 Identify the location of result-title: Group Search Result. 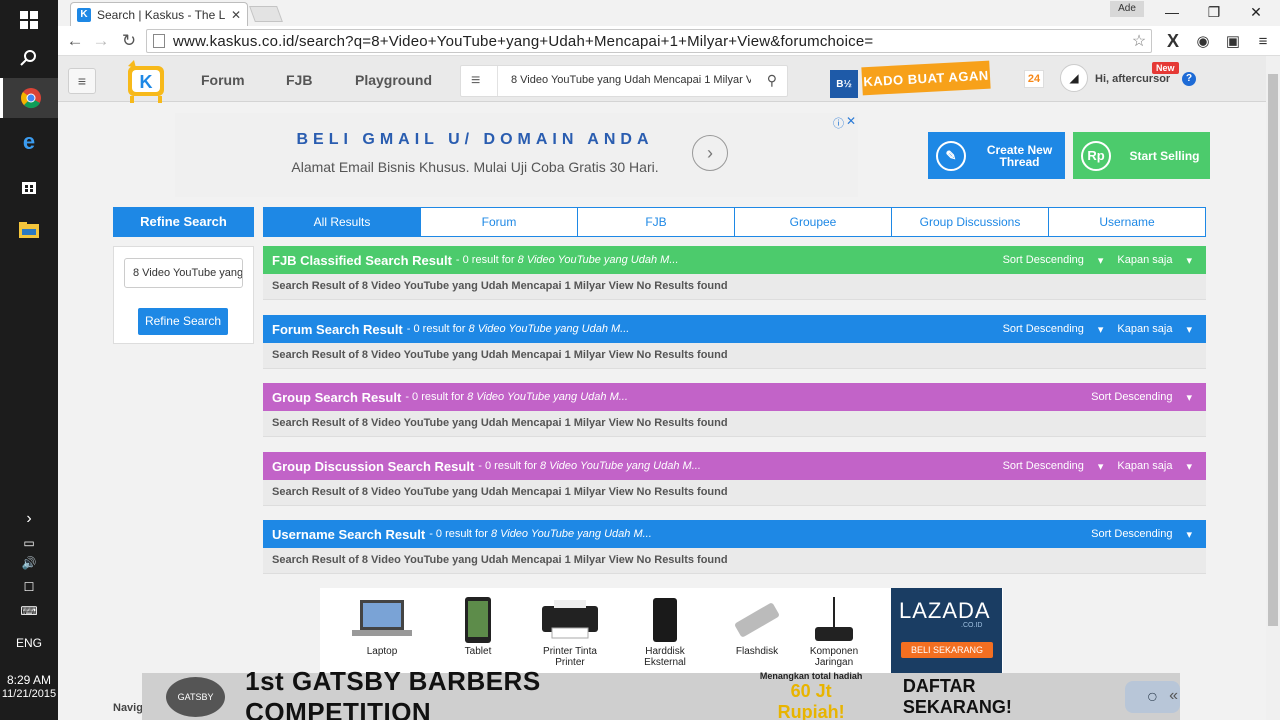
(336, 397).